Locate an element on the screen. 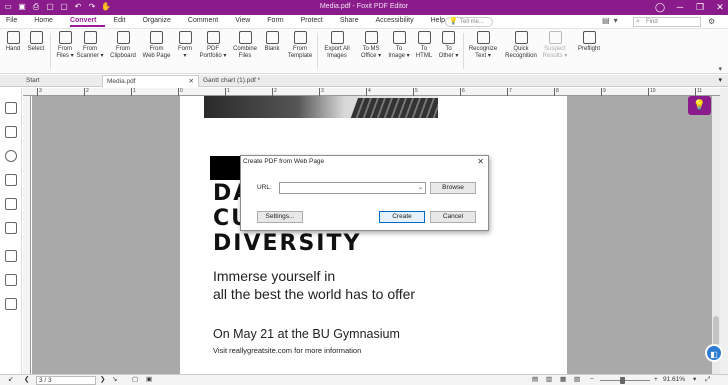 The height and width of the screenshot is (385, 728). menu-organize: Organize is located at coordinates (160, 22).